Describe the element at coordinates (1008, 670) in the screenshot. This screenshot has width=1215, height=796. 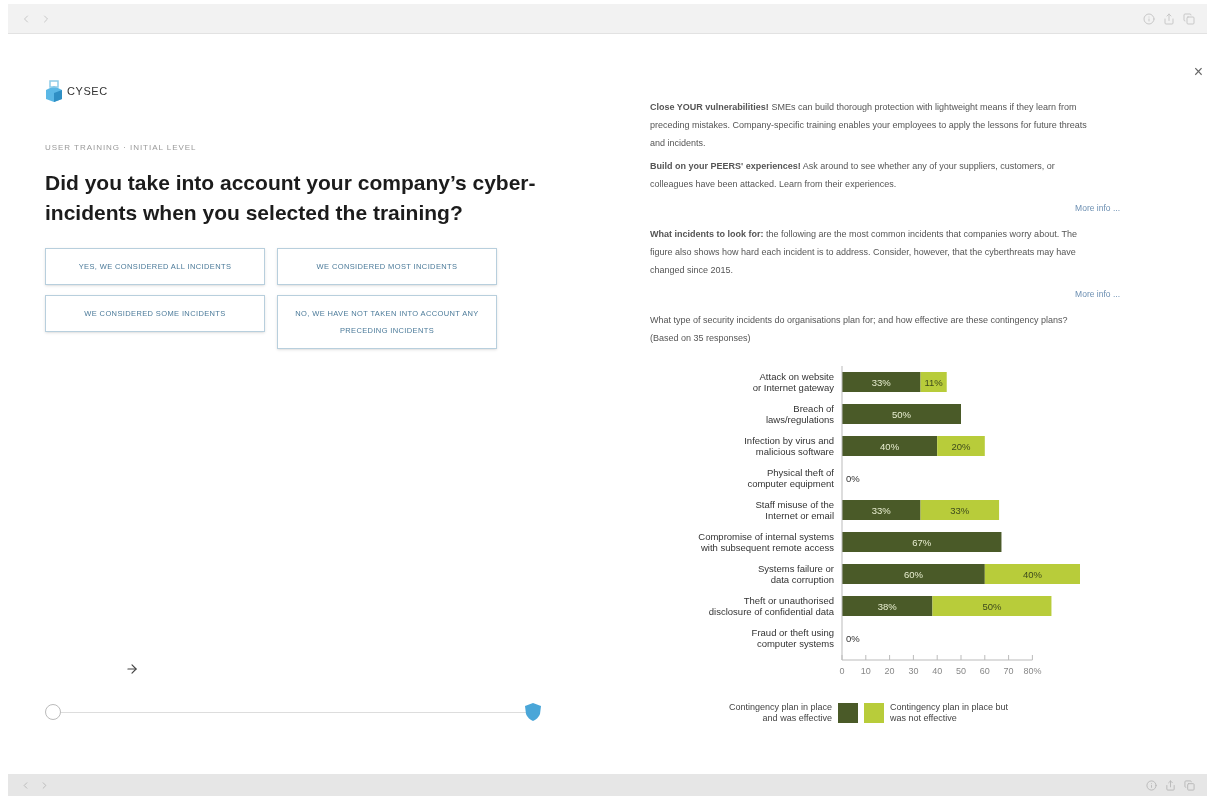
I see `tick-label: 70` at that location.